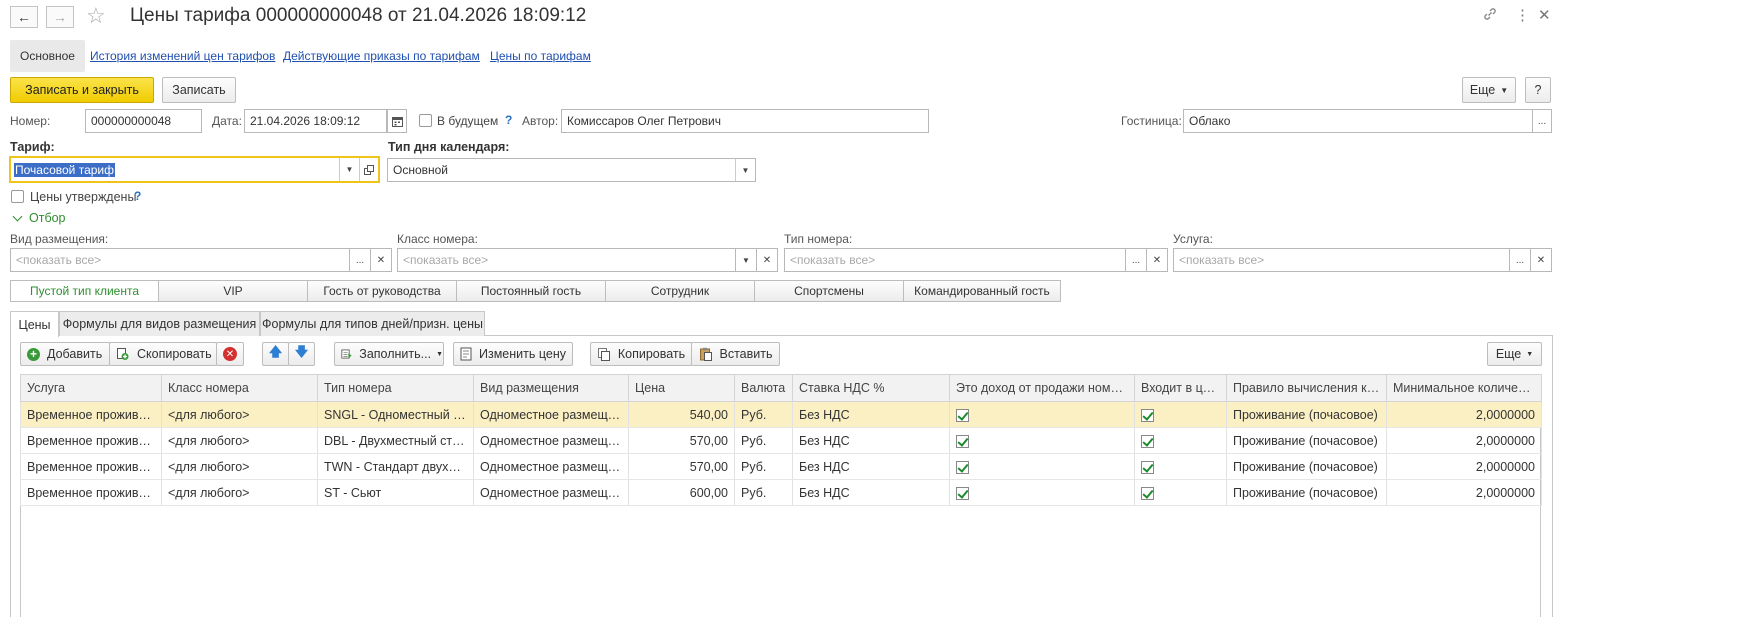 The image size is (1745, 617). Describe the element at coordinates (871, 388) in the screenshot. I see `col-header-vat: Ставка НДС %` at that location.